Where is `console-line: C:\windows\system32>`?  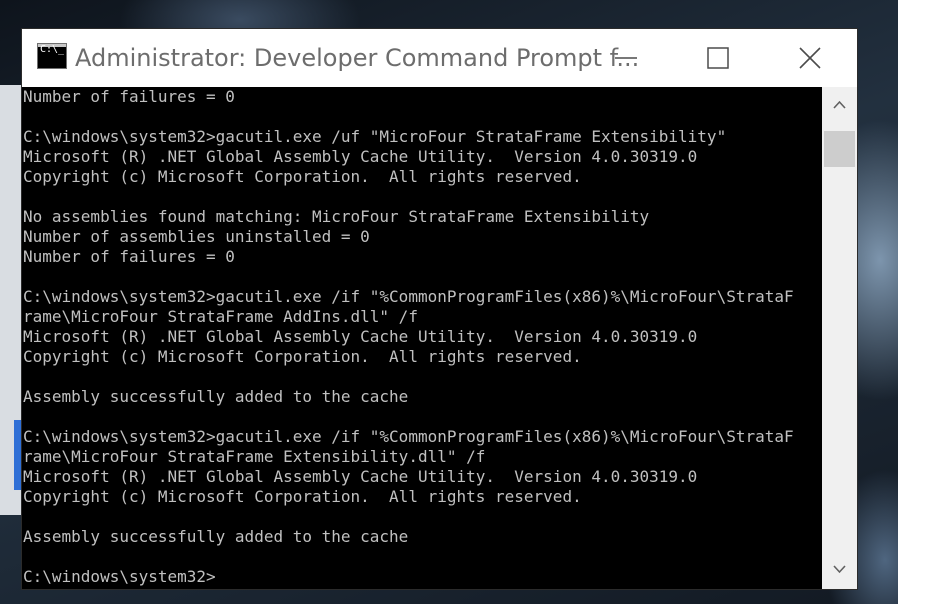
console-line: C:\windows\system32> is located at coordinates (119, 576).